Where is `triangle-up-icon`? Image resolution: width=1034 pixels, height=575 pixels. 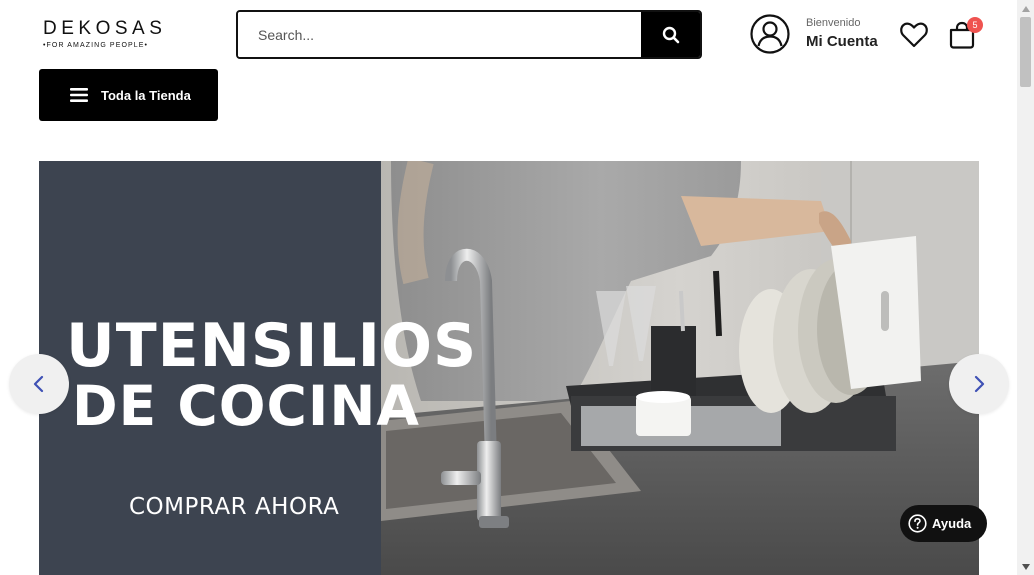 triangle-up-icon is located at coordinates (1025, 8).